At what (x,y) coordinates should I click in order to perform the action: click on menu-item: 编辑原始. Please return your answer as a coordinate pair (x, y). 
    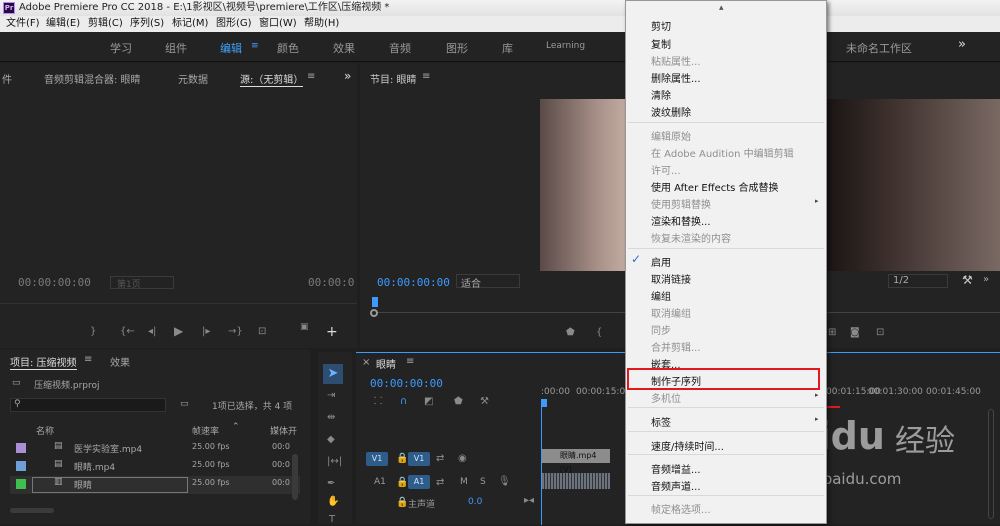
    Looking at the image, I should click on (671, 135).